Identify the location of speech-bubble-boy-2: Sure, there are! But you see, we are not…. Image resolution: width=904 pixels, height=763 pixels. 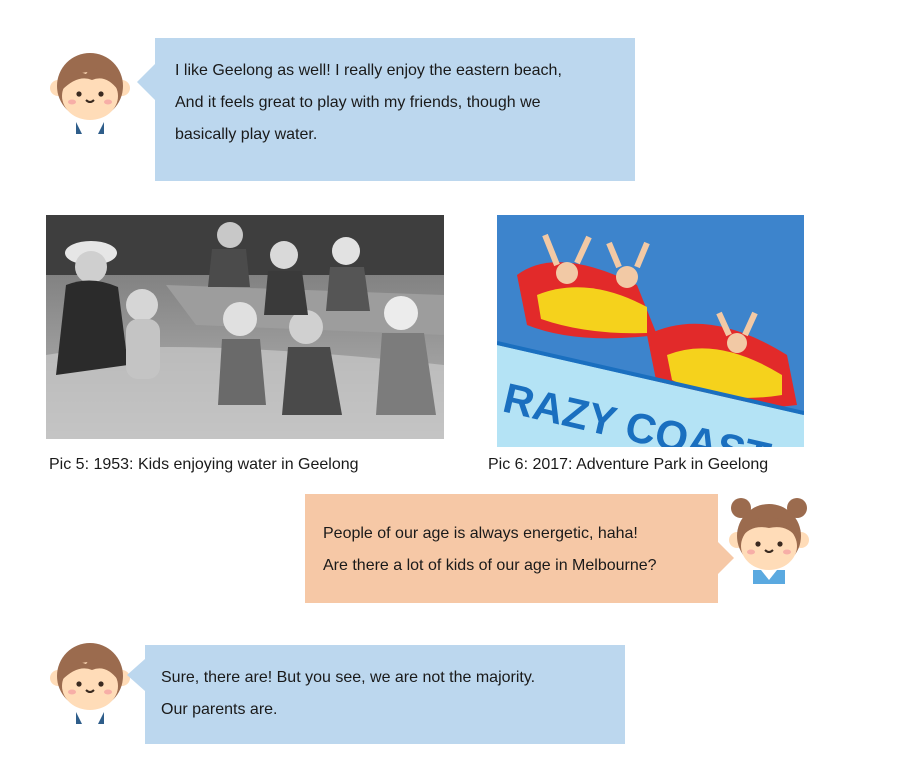
(376, 694).